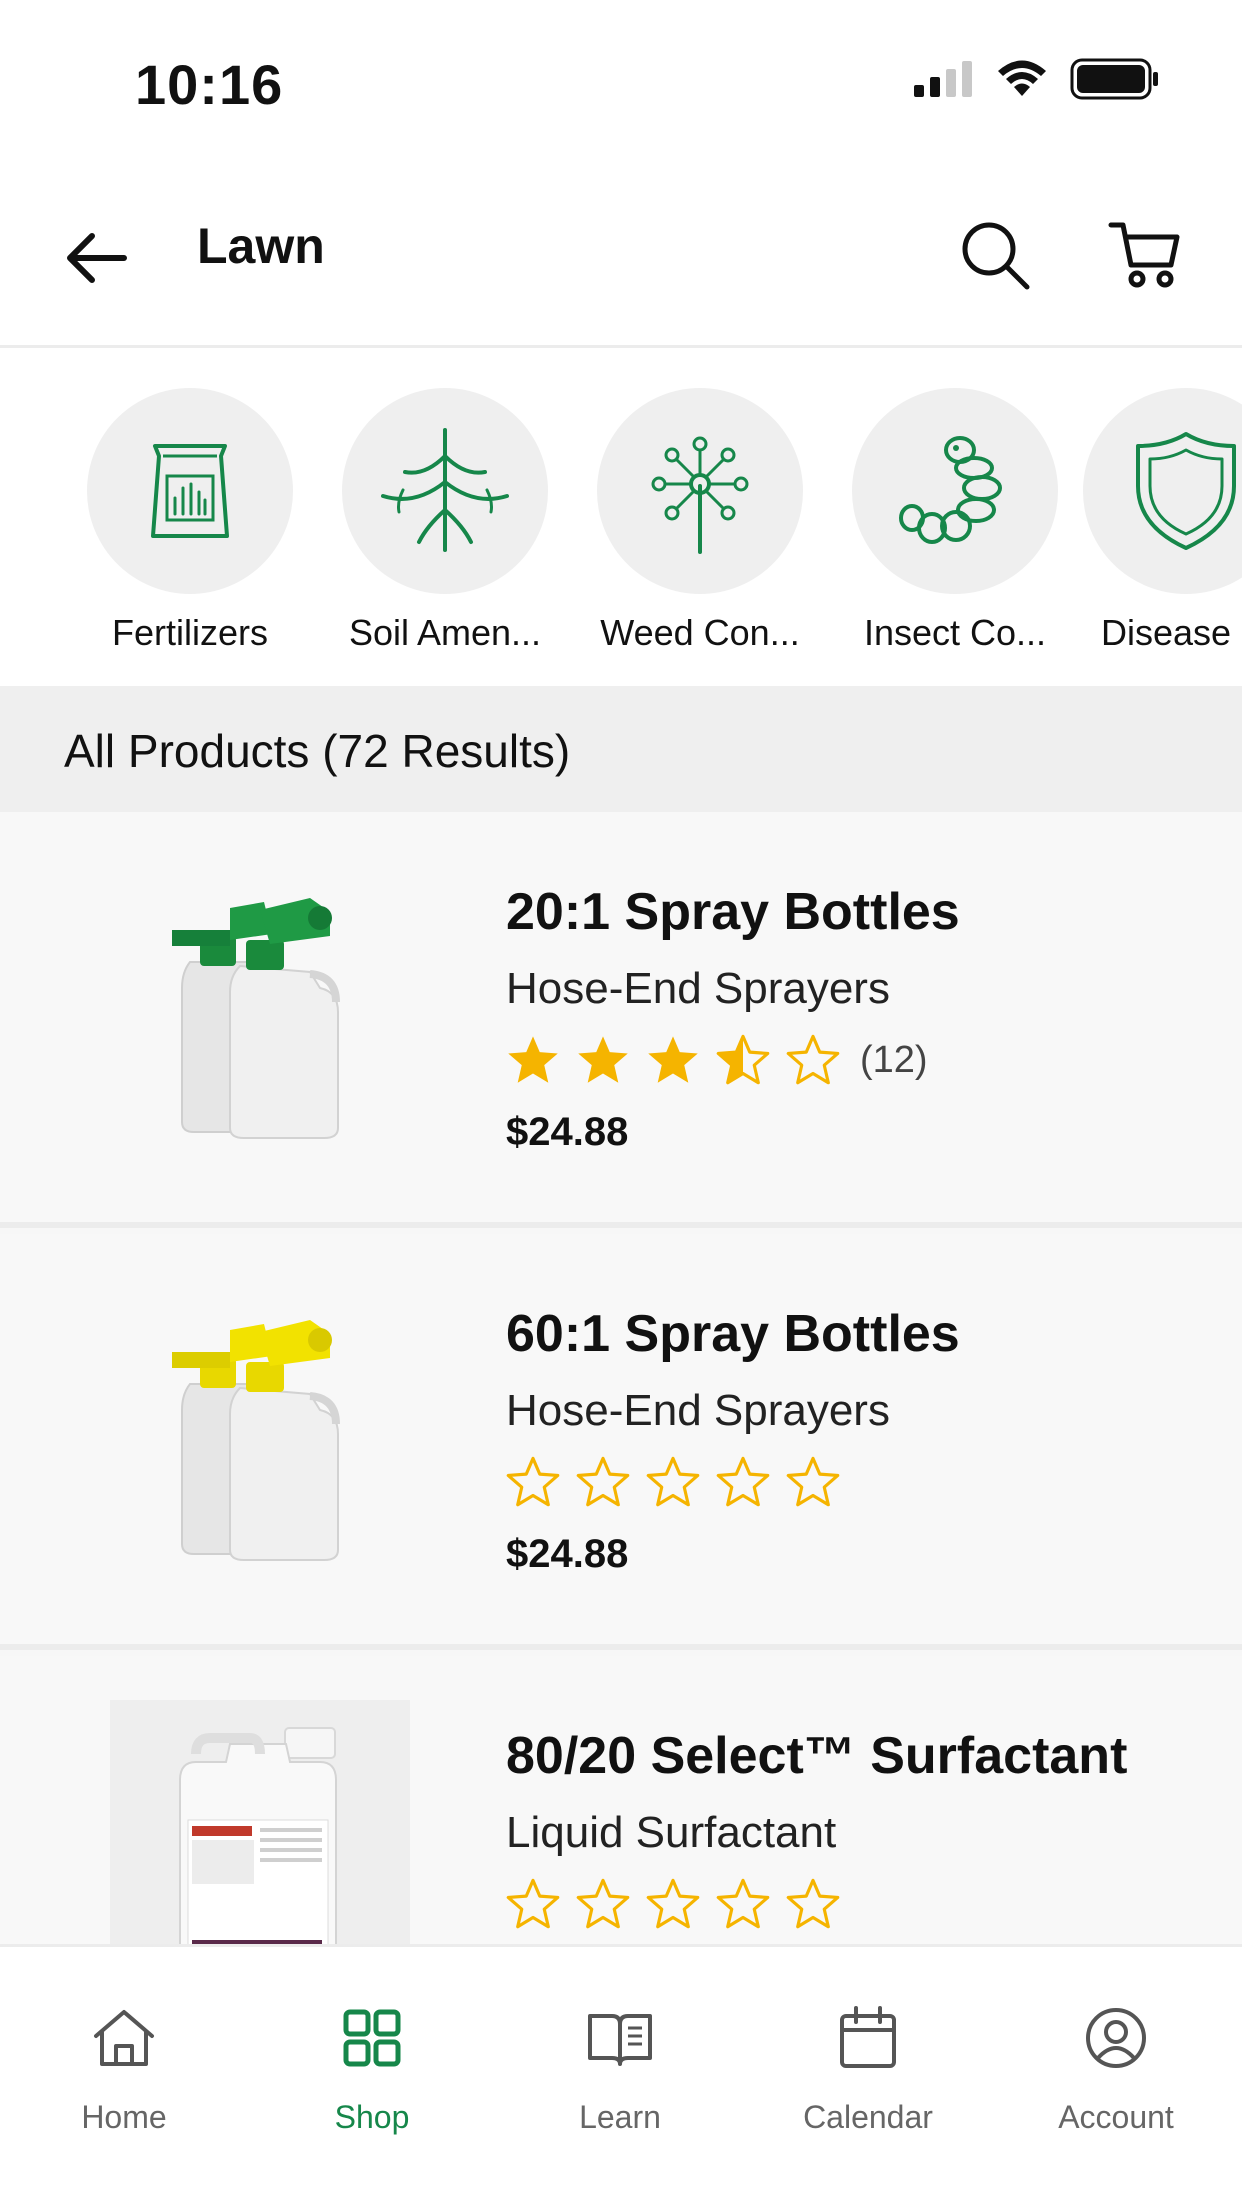  I want to click on dandelion-icon, so click(700, 495).